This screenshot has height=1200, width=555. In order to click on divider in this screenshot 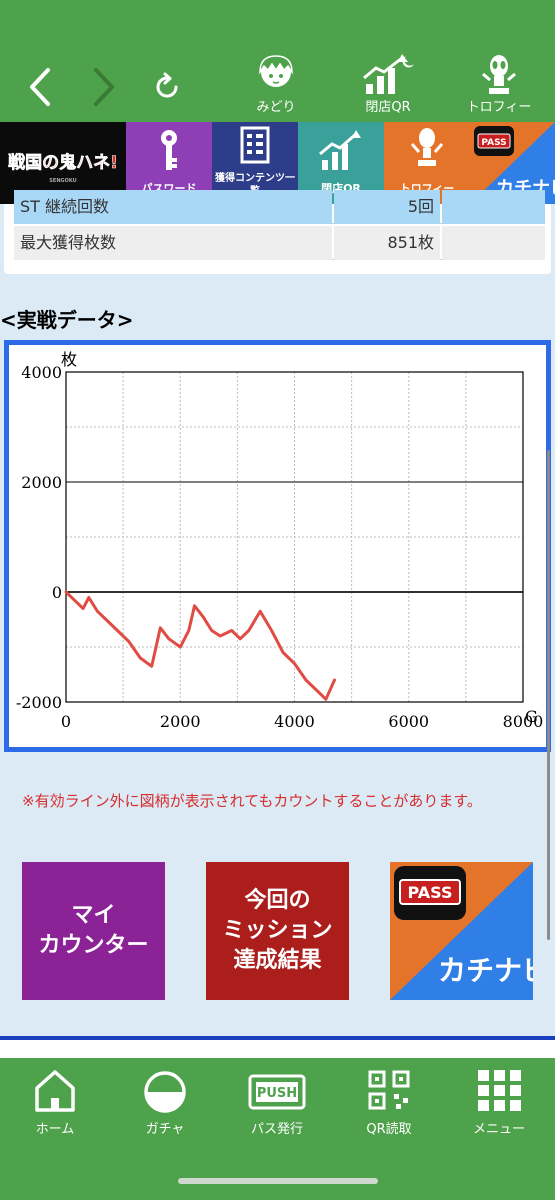, I will do `click(277, 1038)`.